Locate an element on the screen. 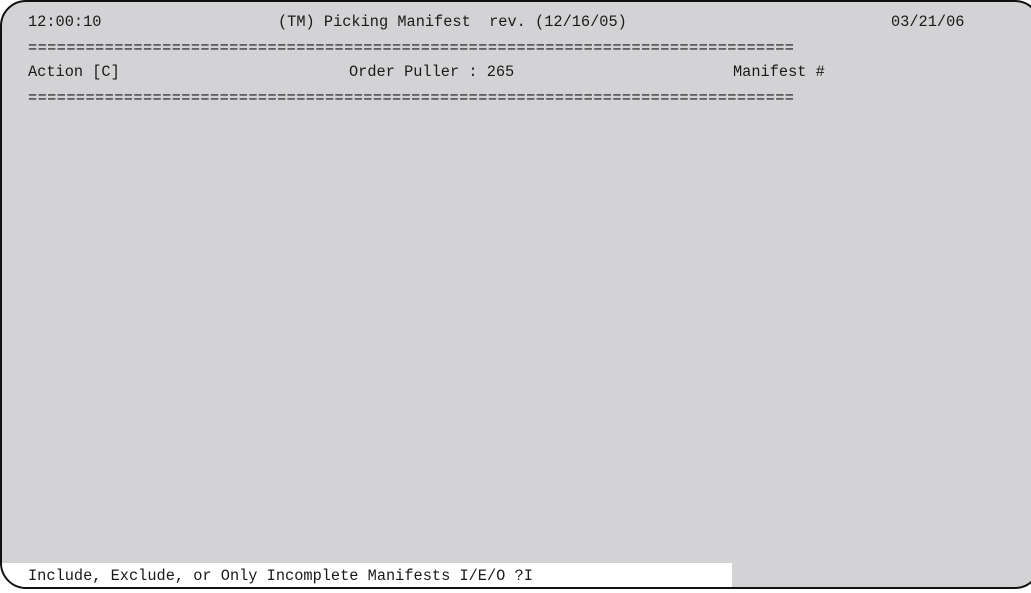  action-field: Action [C] is located at coordinates (74, 72).